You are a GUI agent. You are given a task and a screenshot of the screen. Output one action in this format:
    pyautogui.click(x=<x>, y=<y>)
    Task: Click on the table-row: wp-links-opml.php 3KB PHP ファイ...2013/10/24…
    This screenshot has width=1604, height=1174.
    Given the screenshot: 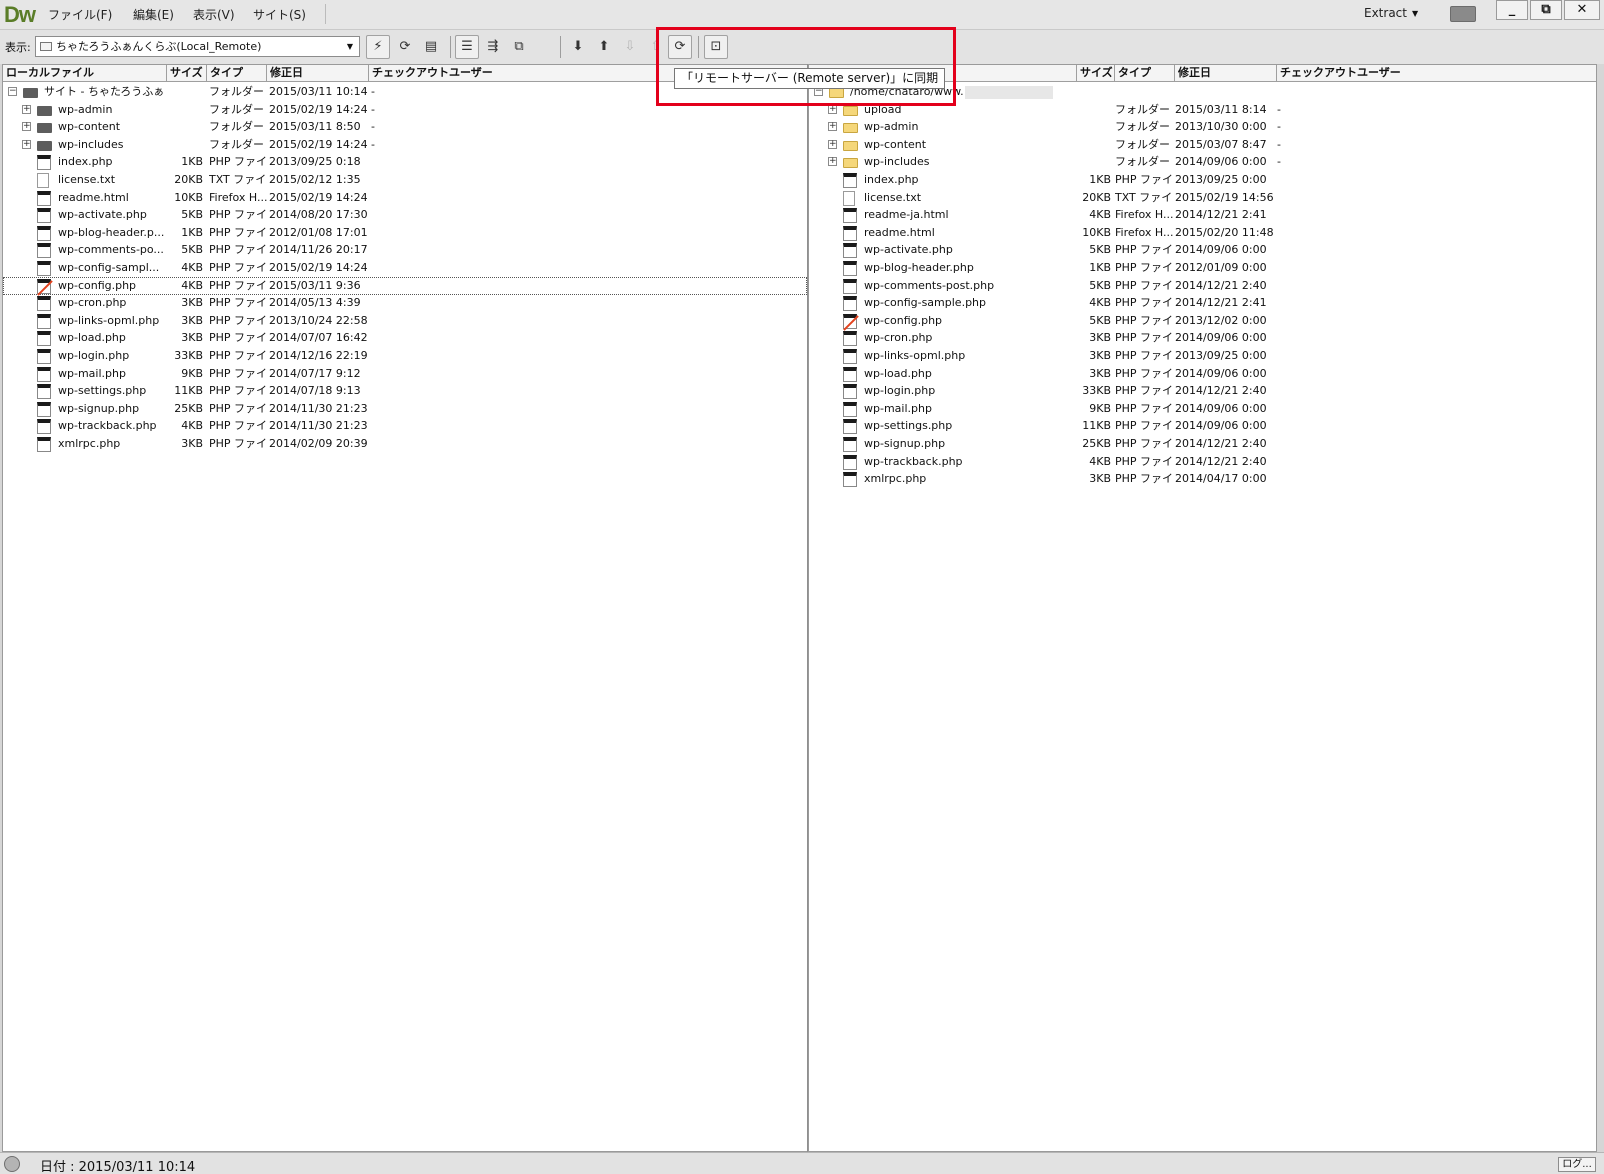 What is the action you would take?
    pyautogui.click(x=405, y=321)
    